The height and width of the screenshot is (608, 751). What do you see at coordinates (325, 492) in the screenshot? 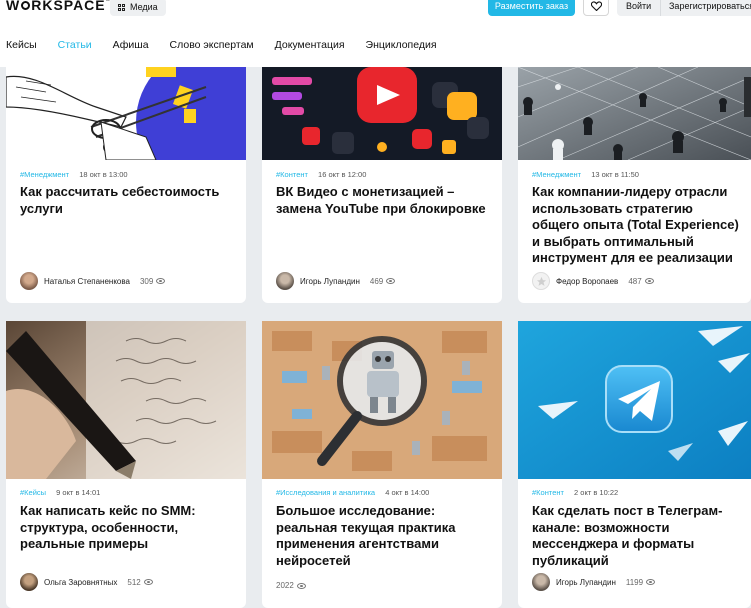
I see `category-tag: #Исследования и аналитика` at bounding box center [325, 492].